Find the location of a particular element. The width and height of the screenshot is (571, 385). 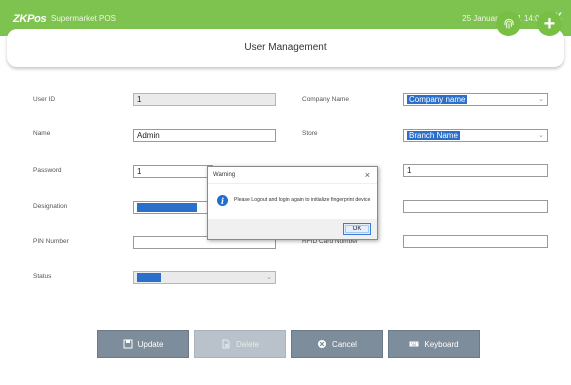

app-title: Supermarket POS is located at coordinates (83, 18).